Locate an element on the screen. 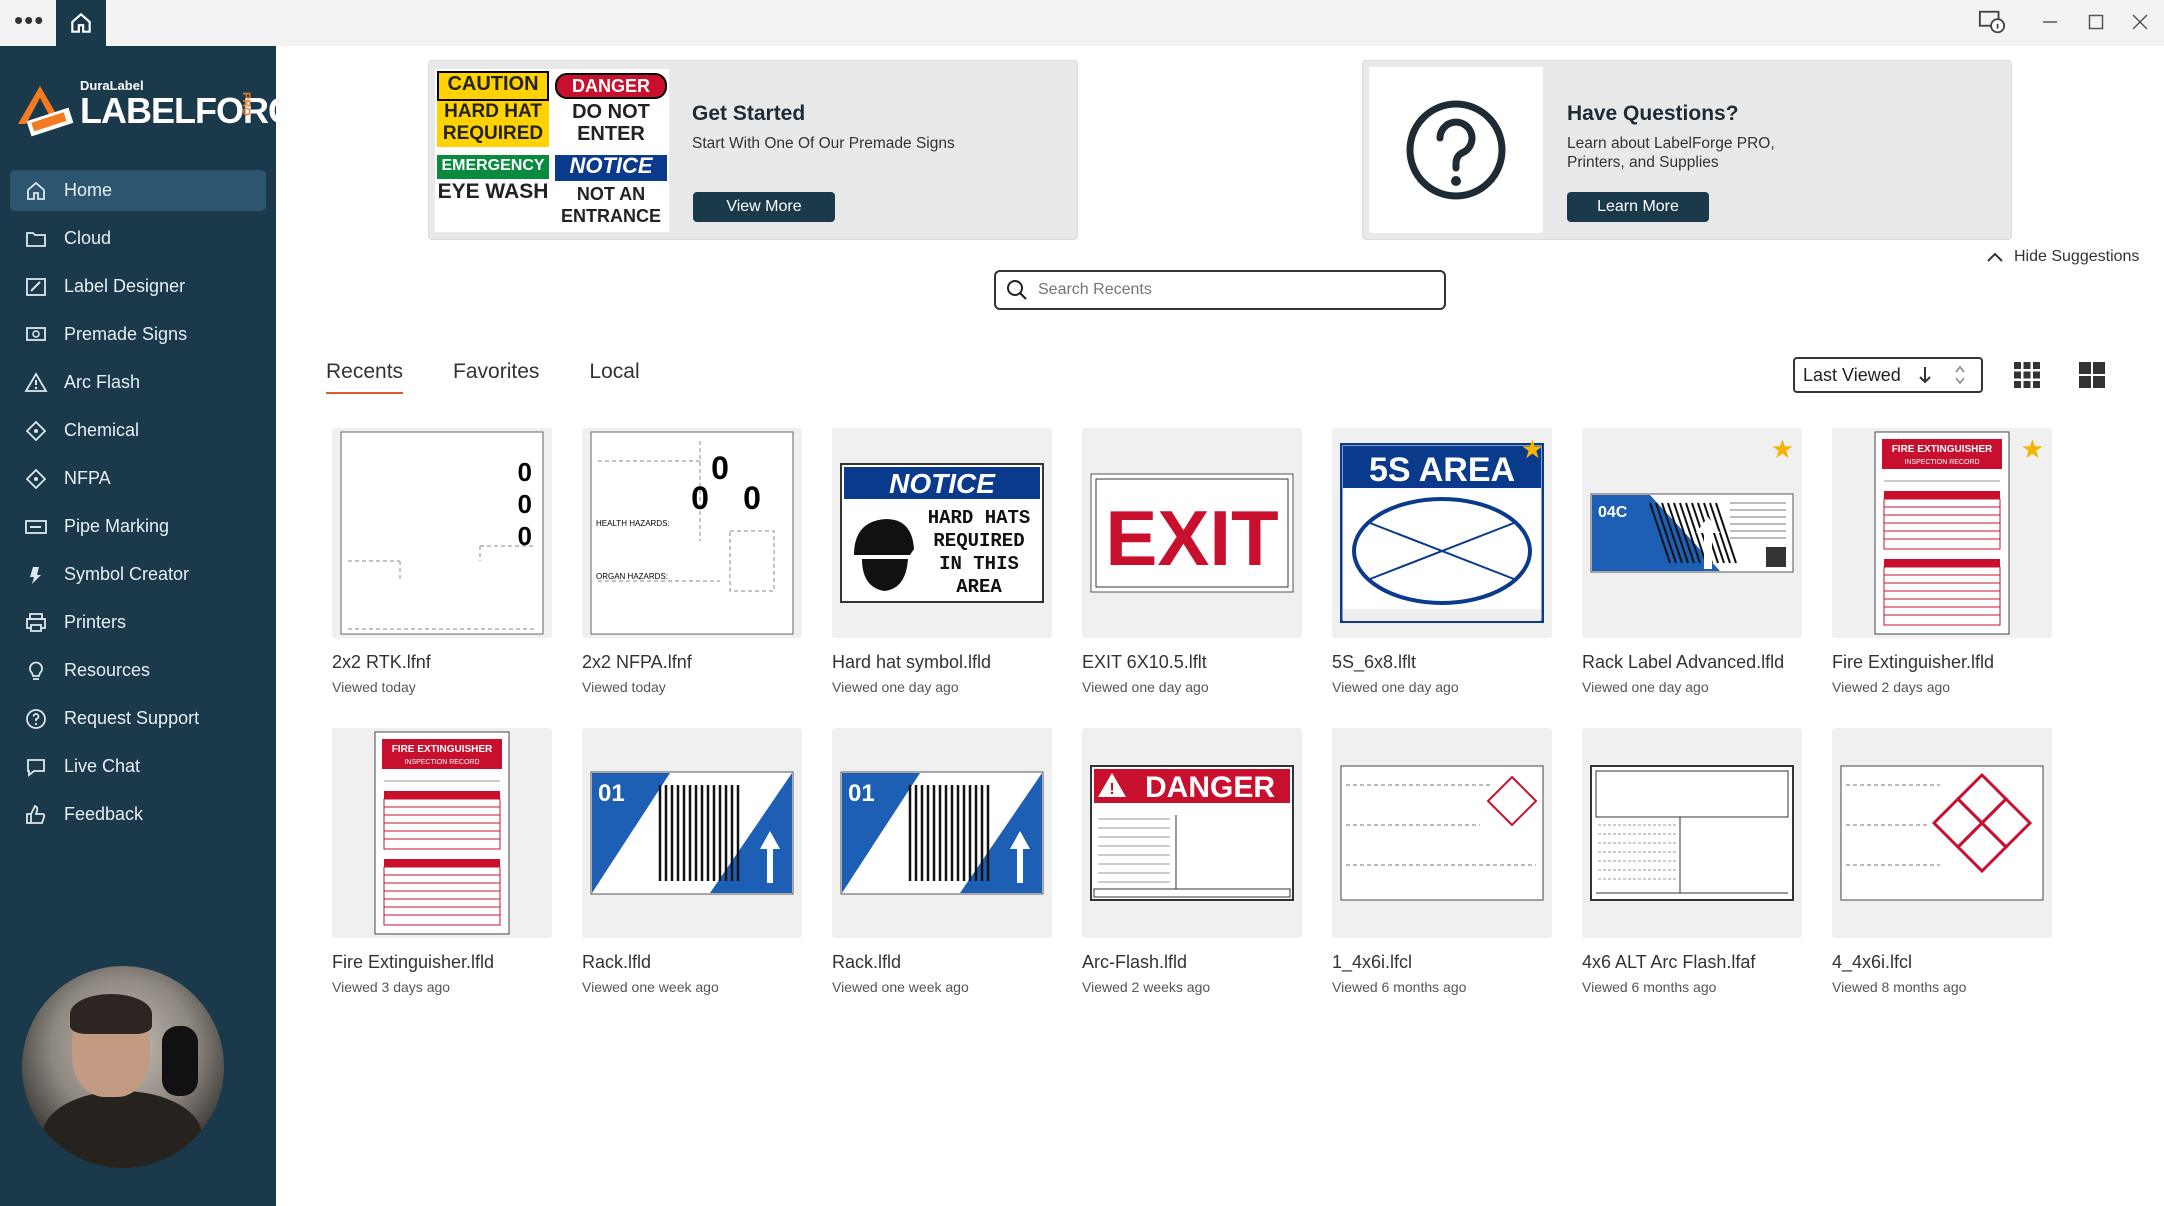 The height and width of the screenshot is (1206, 2164). small-grid-view-icon is located at coordinates (2027, 375).